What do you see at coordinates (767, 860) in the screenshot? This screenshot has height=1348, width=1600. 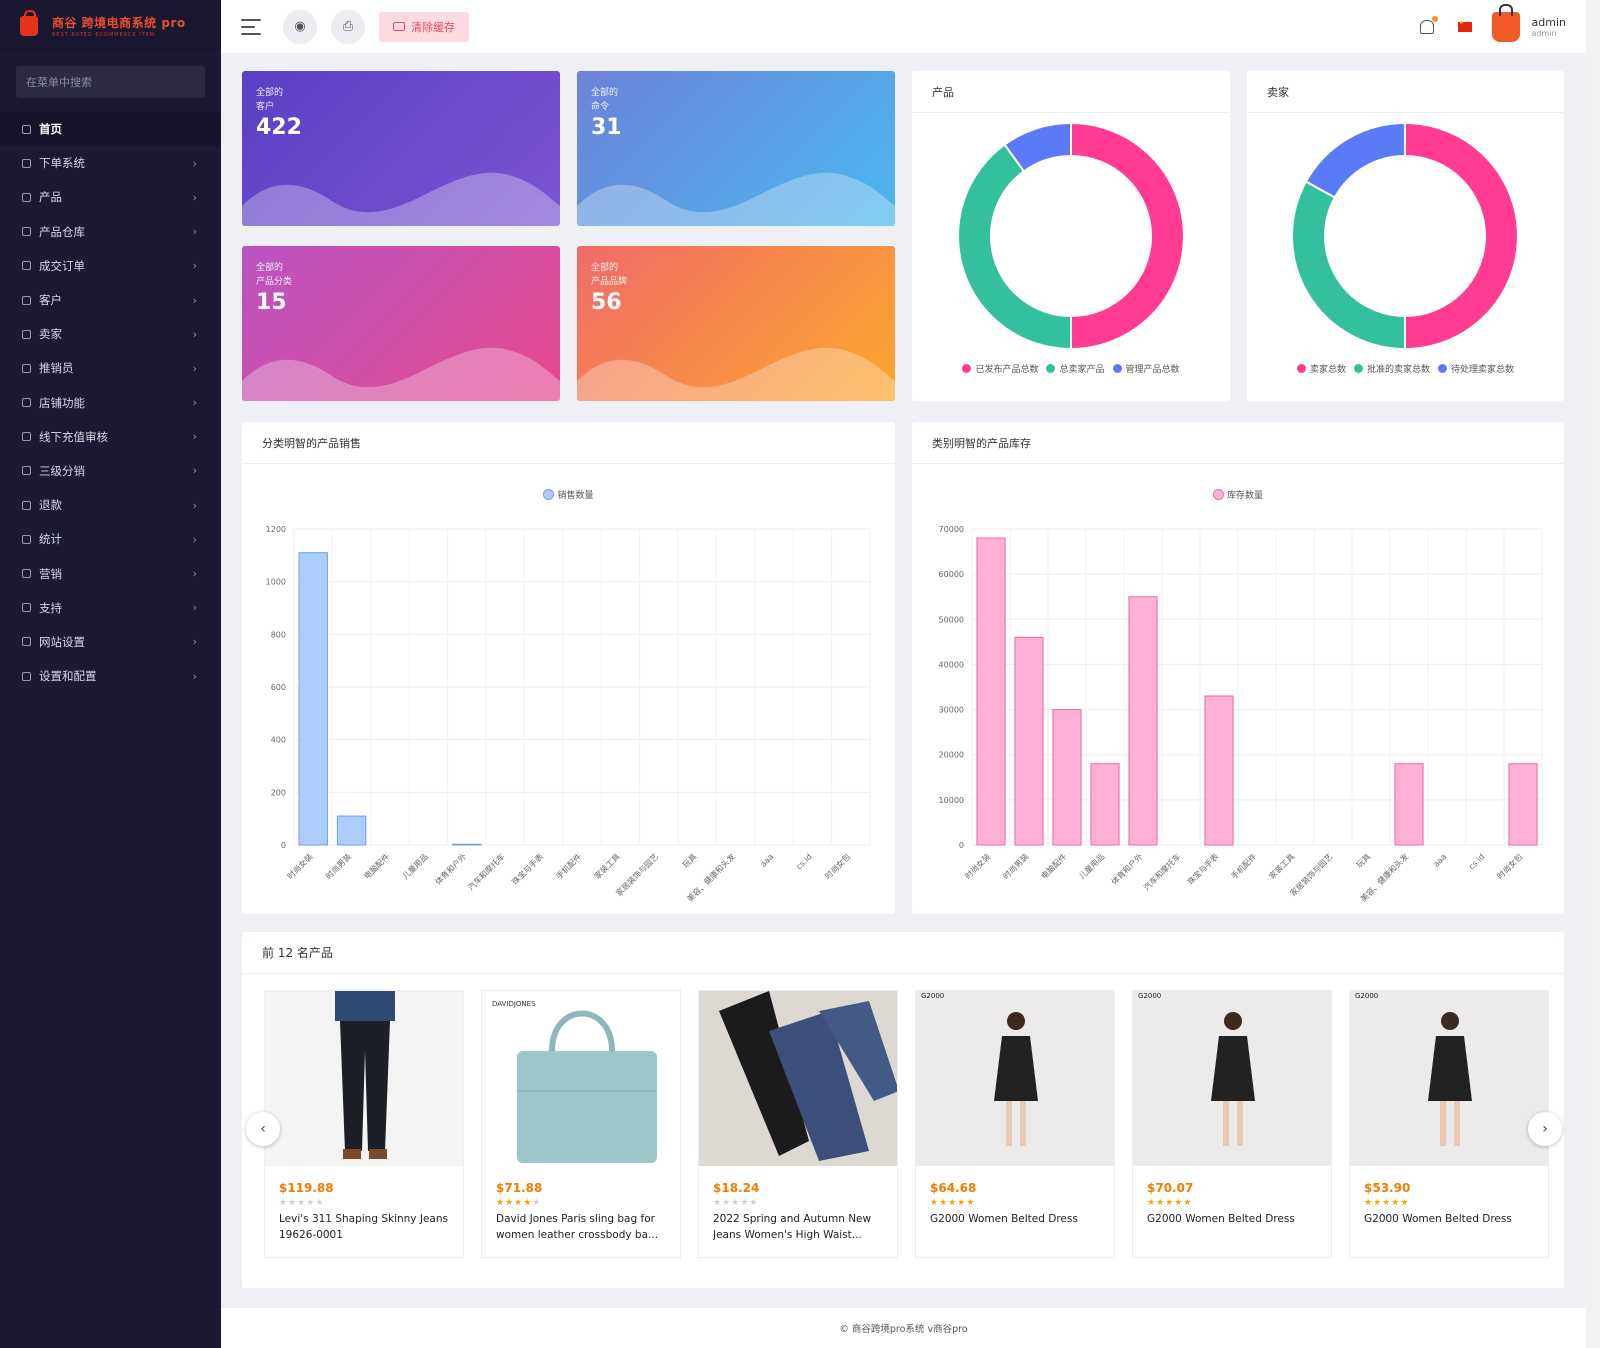 I see `x-tick-label: aaa` at bounding box center [767, 860].